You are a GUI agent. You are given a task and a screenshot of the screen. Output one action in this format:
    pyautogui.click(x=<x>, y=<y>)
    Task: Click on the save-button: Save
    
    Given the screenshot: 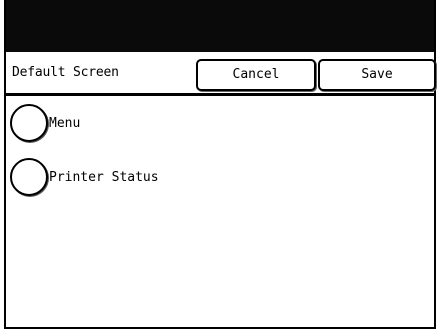 What is the action you would take?
    pyautogui.click(x=377, y=75)
    